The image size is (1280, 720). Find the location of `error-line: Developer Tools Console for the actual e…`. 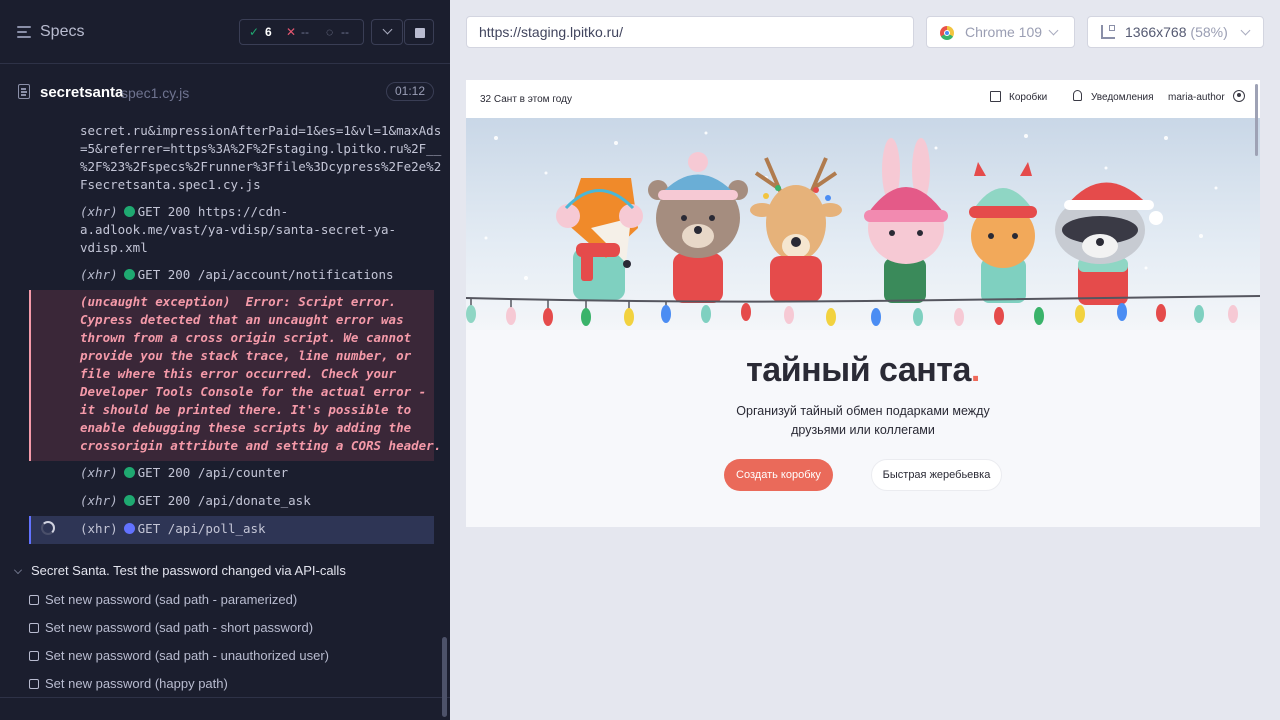

error-line: Developer Tools Console for the actual e… is located at coordinates (253, 391).